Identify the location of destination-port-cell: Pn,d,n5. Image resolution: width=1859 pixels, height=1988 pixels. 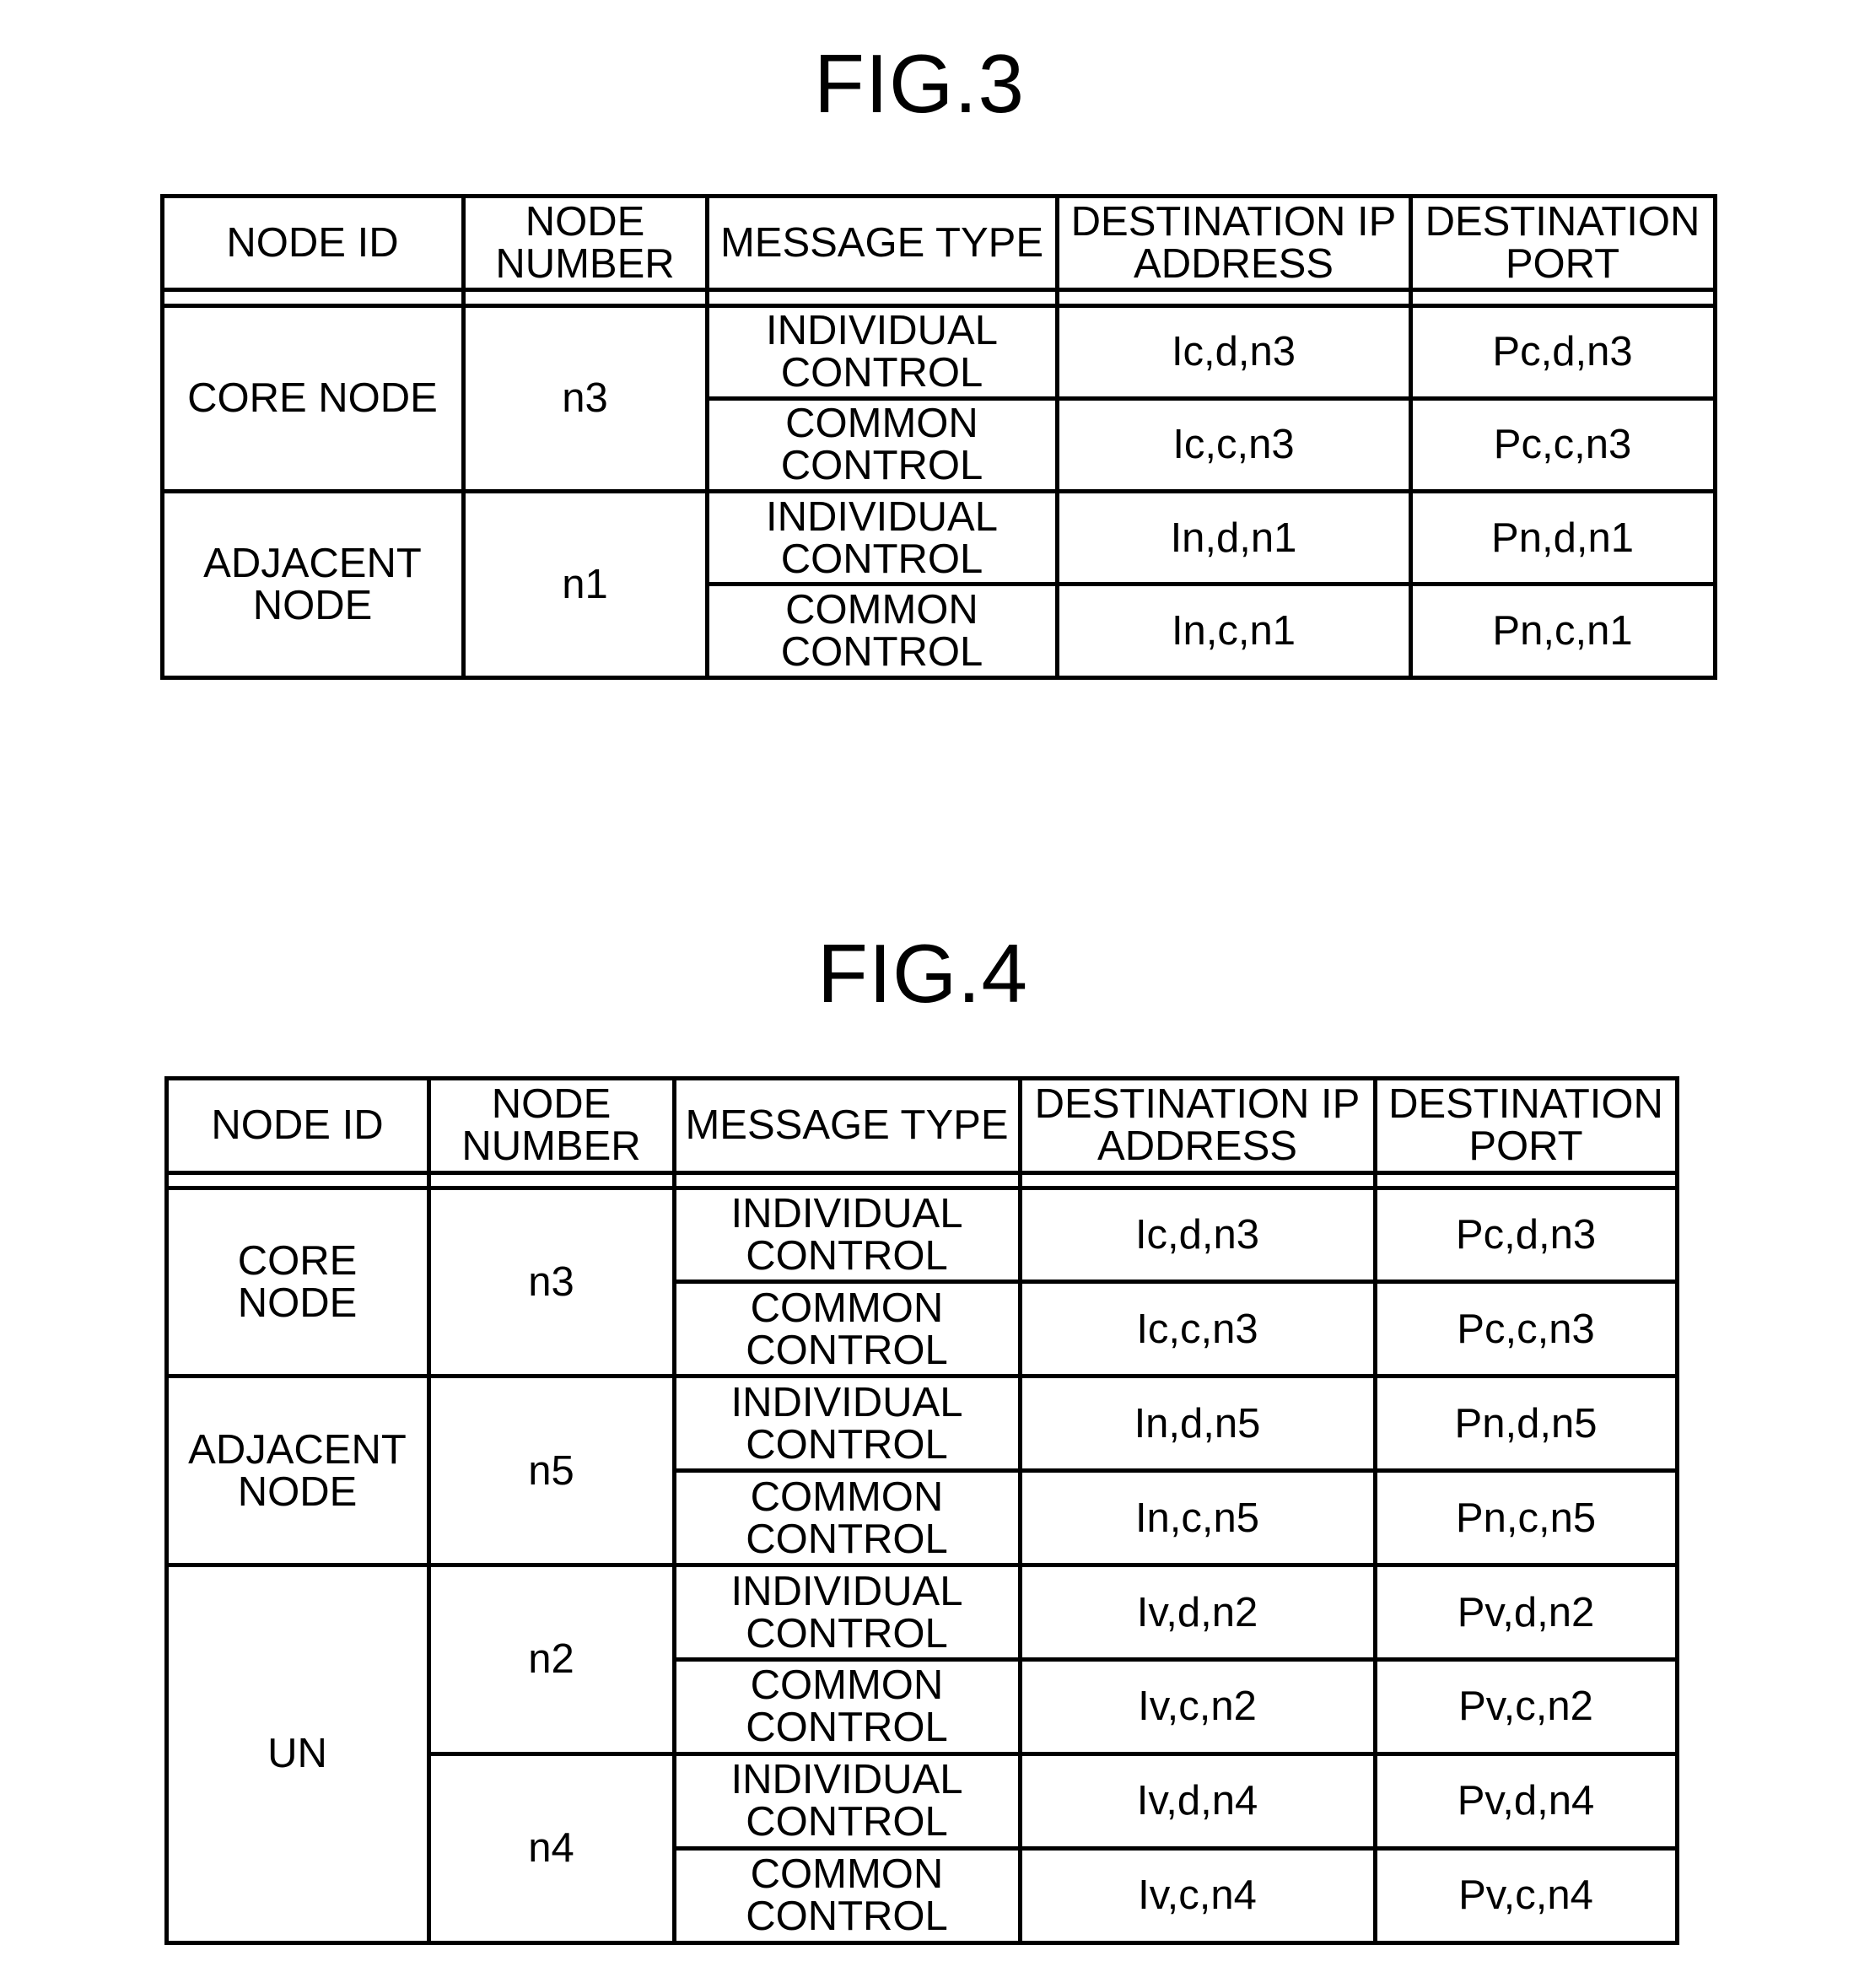
(1526, 1423).